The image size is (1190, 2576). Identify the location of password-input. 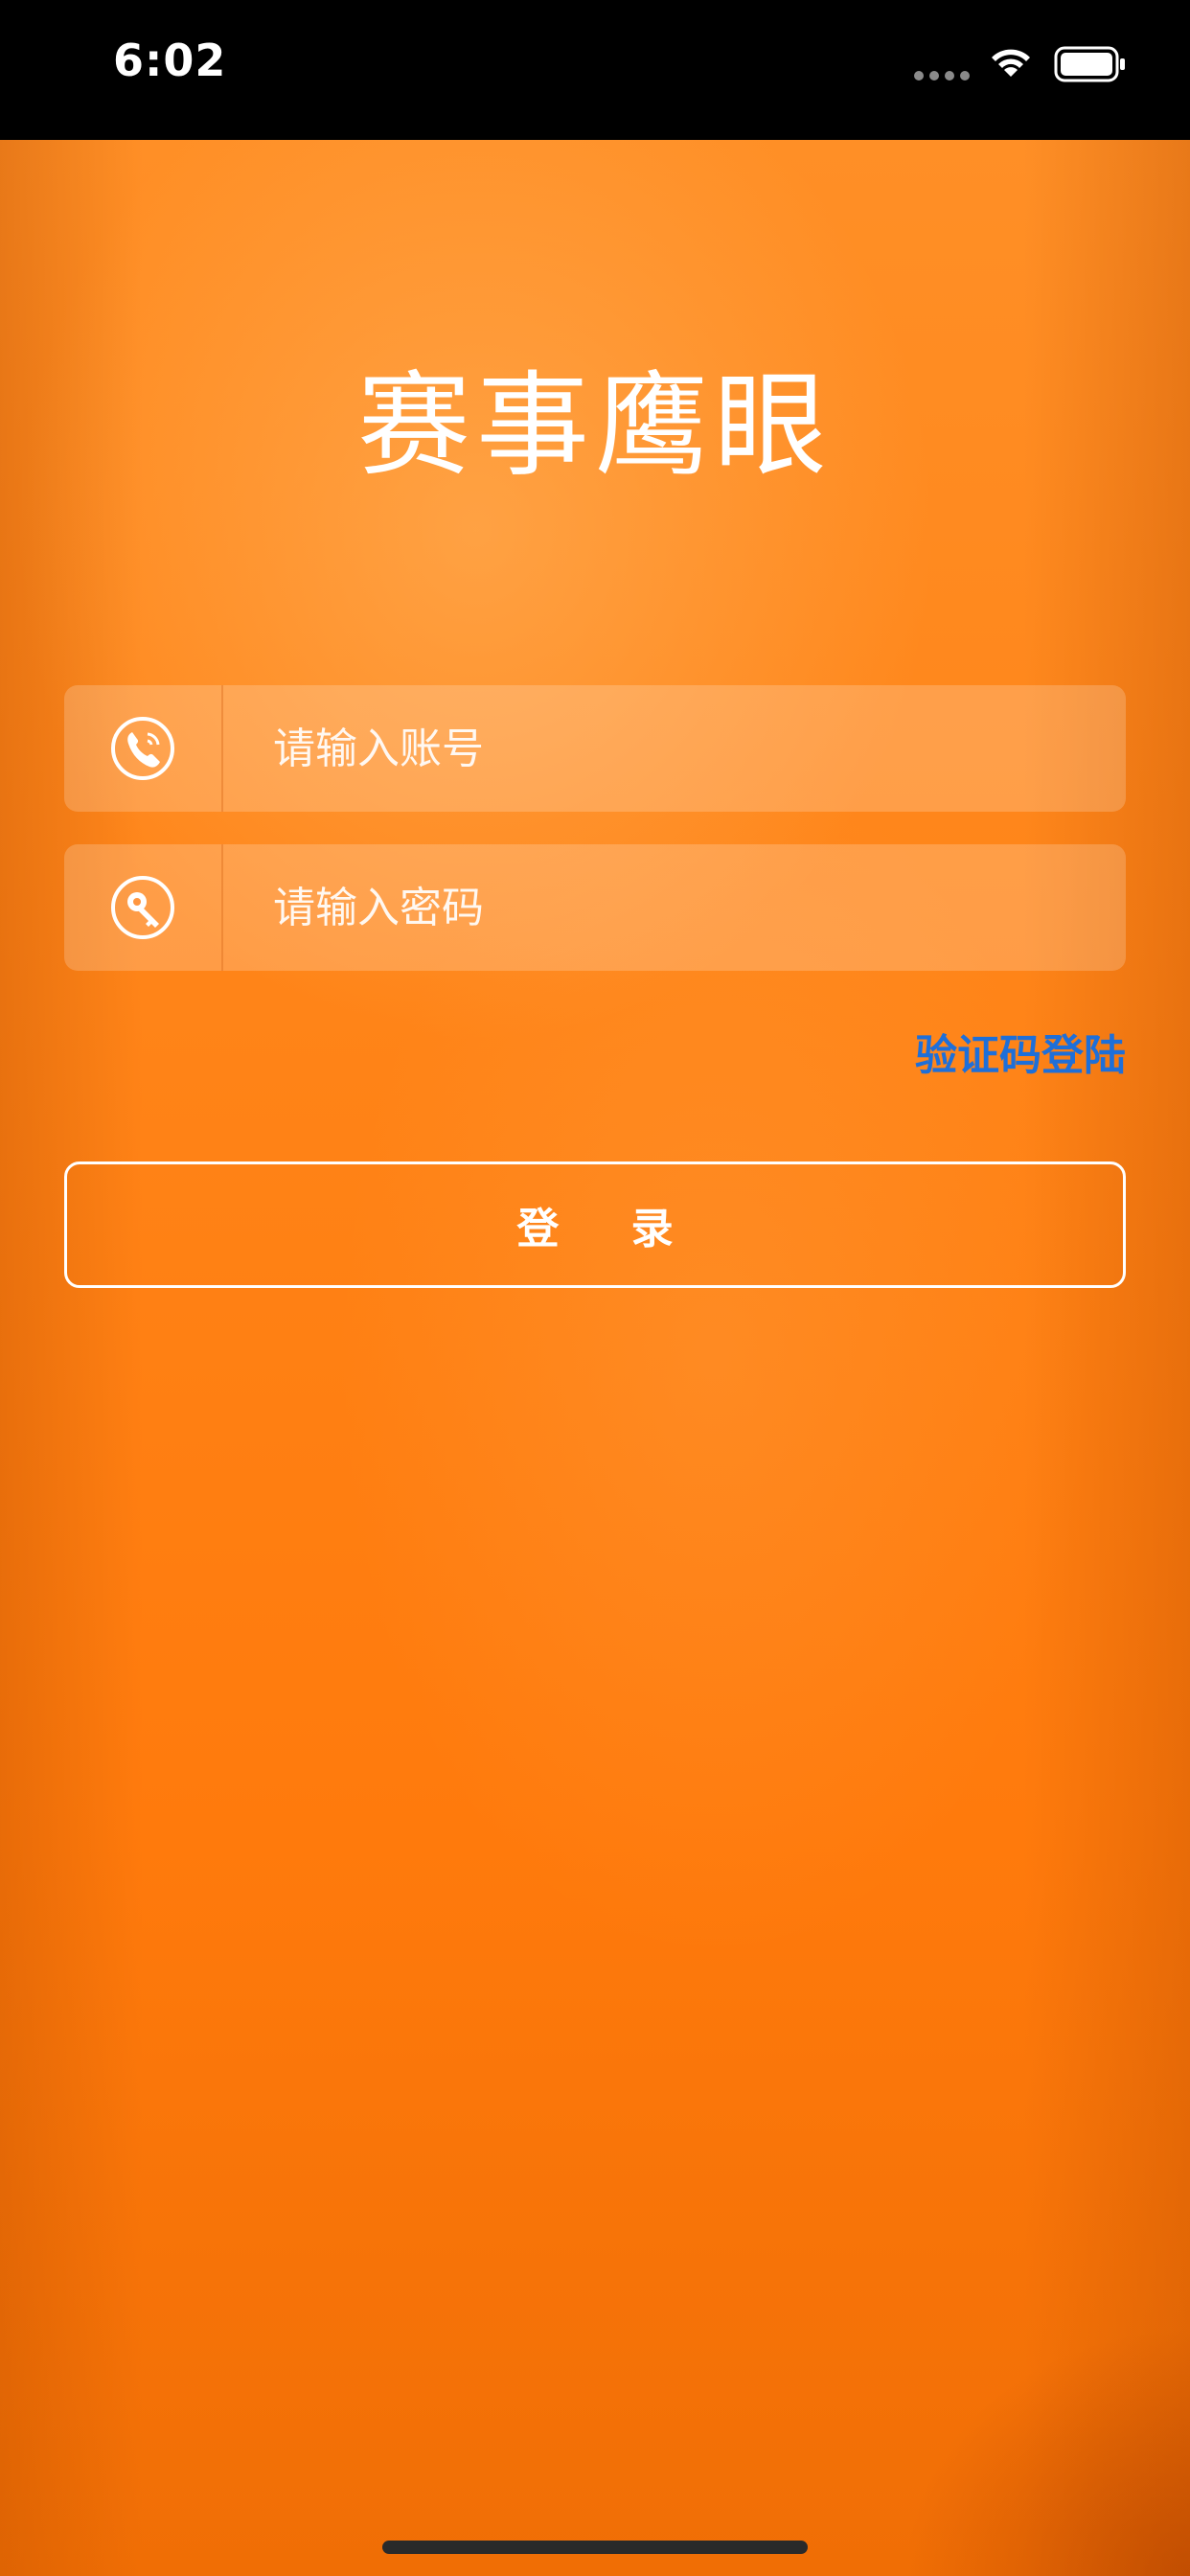
(674, 907).